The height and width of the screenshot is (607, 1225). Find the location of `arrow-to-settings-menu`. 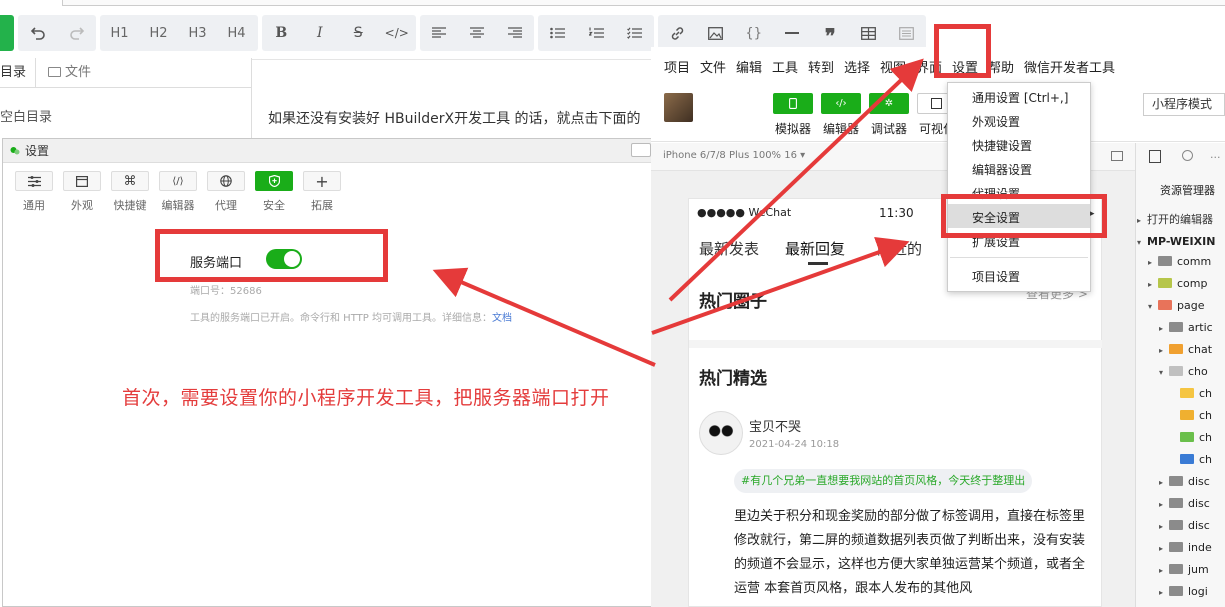

arrow-to-settings-menu is located at coordinates (796, 180).